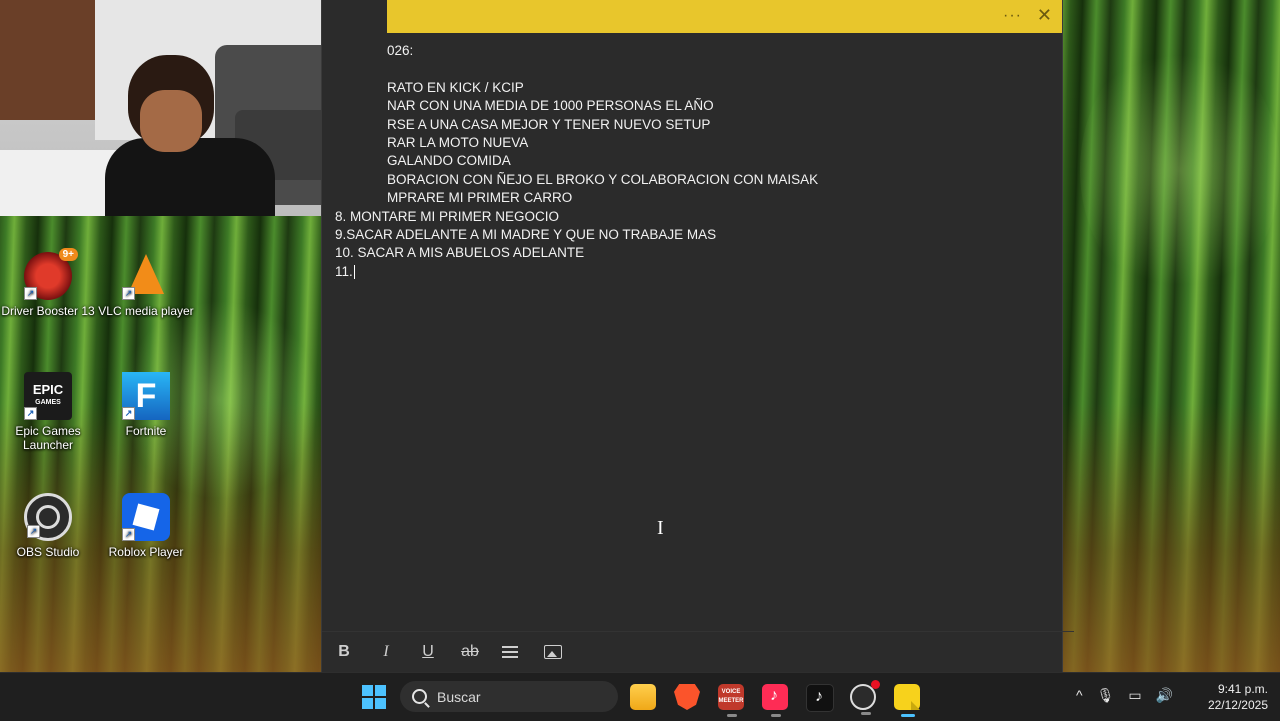 This screenshot has width=1280, height=721. I want to click on desktop-icon-driver-booster: 9+ ↗ Driver Booster 13, so click(48, 283).